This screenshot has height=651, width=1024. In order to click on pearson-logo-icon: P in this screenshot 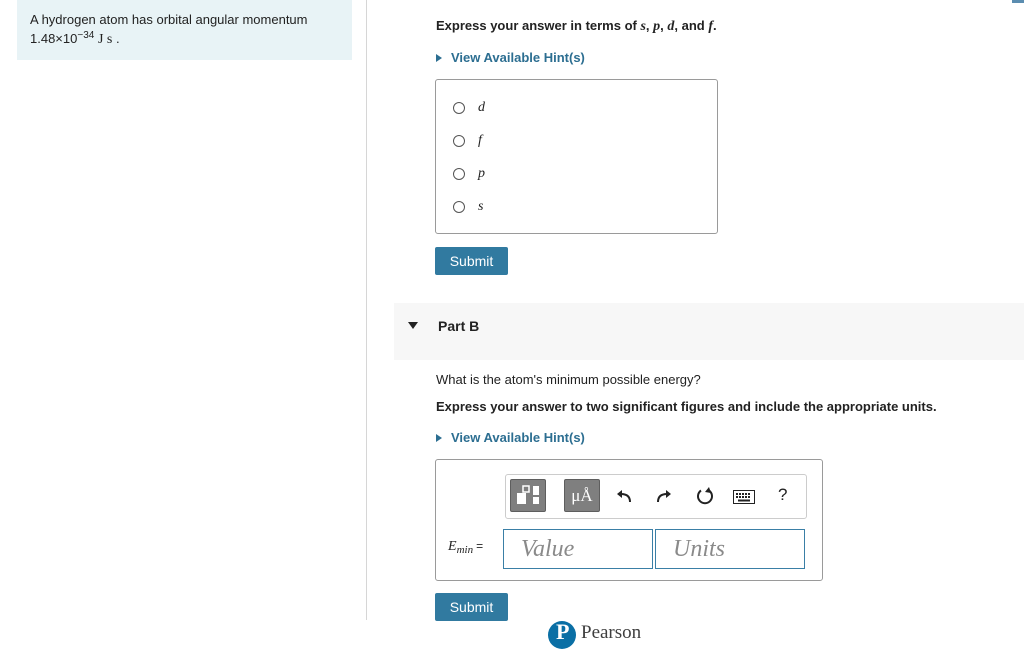, I will do `click(562, 635)`.